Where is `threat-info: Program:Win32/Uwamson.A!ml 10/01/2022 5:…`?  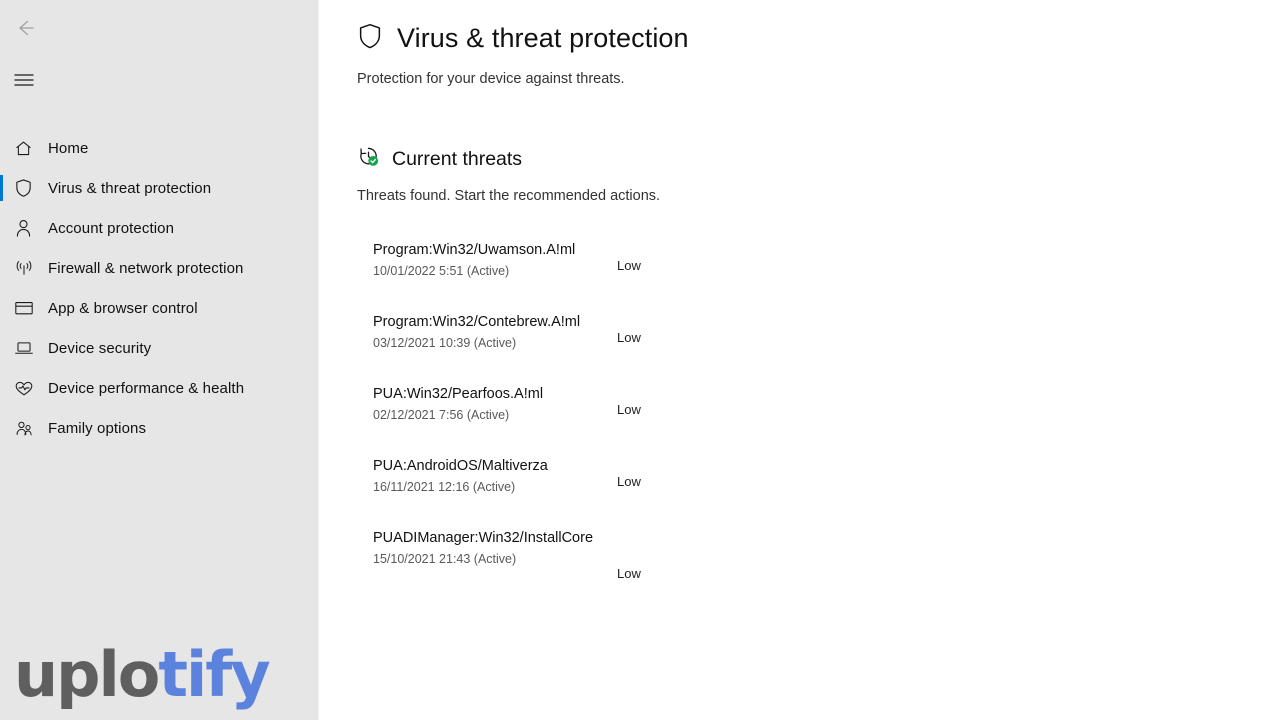 threat-info: Program:Win32/Uwamson.A!ml 10/01/2022 5:… is located at coordinates (486, 259).